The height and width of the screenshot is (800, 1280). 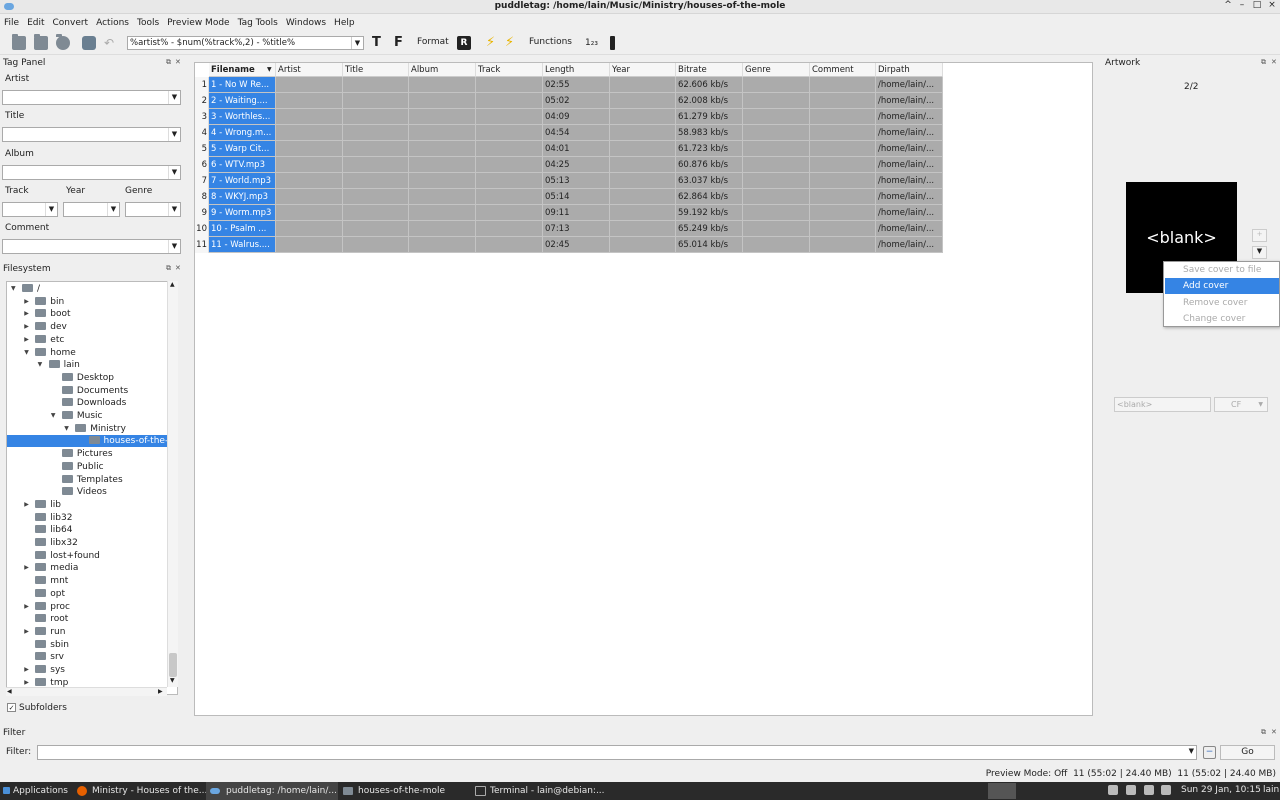 I want to click on row-number: 11, so click(x=202, y=245).